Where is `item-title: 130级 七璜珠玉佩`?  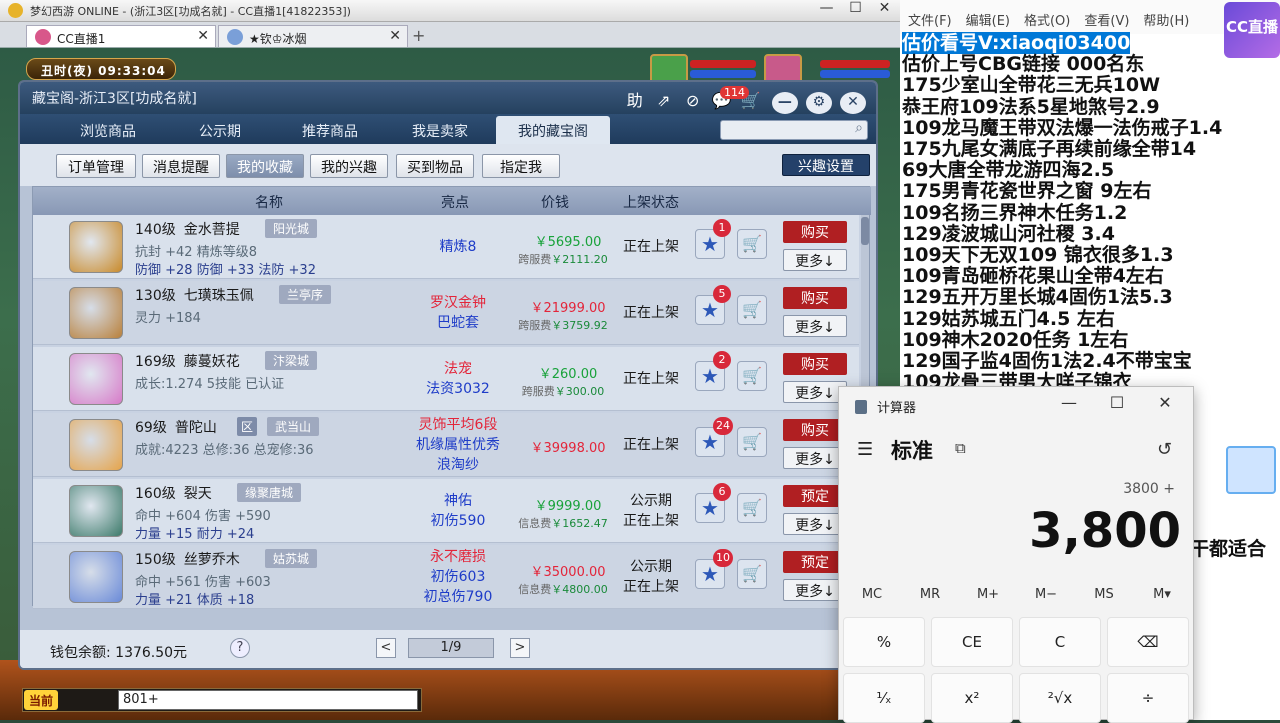 item-title: 130级 七璜珠玉佩 is located at coordinates (194, 295).